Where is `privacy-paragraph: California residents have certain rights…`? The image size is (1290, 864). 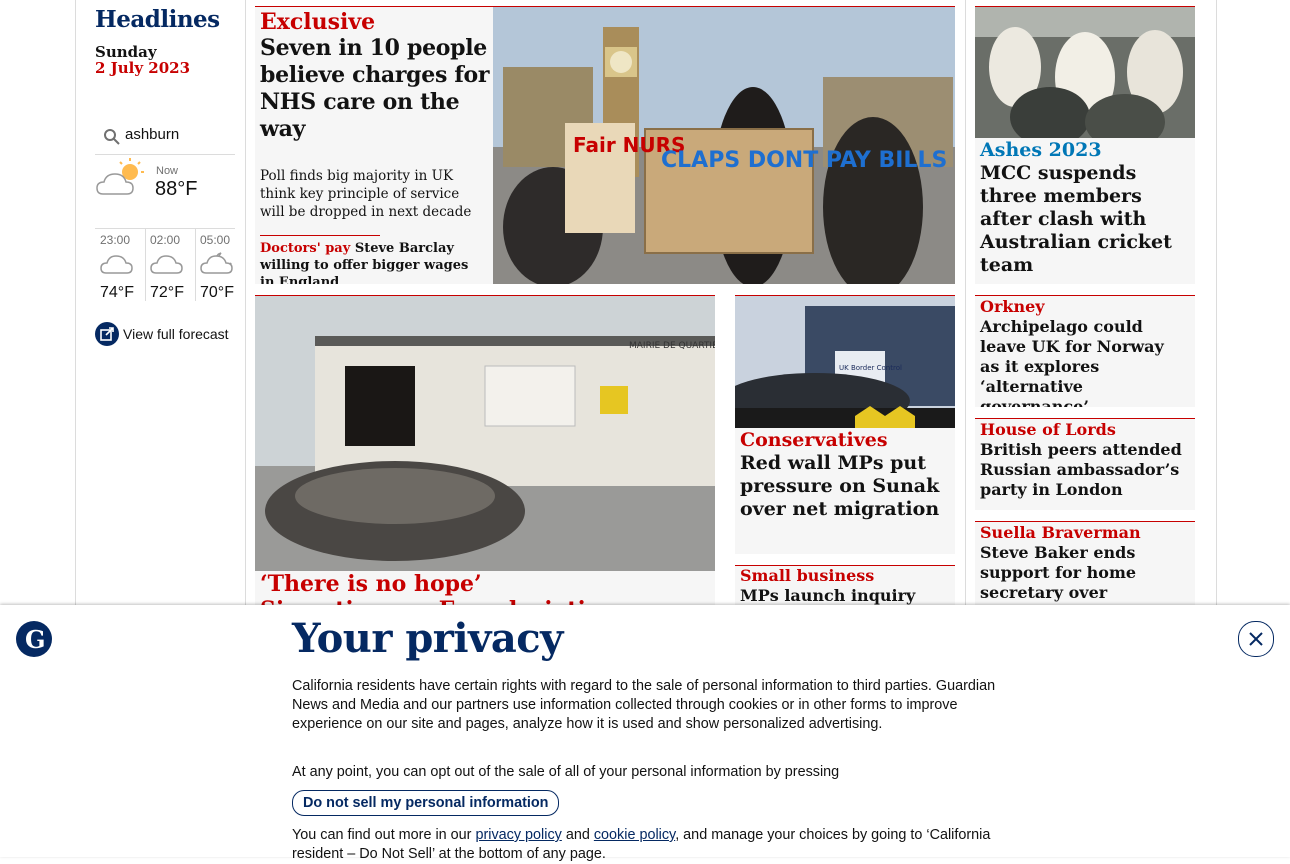
privacy-paragraph: California residents have certain rights… is located at coordinates (644, 705).